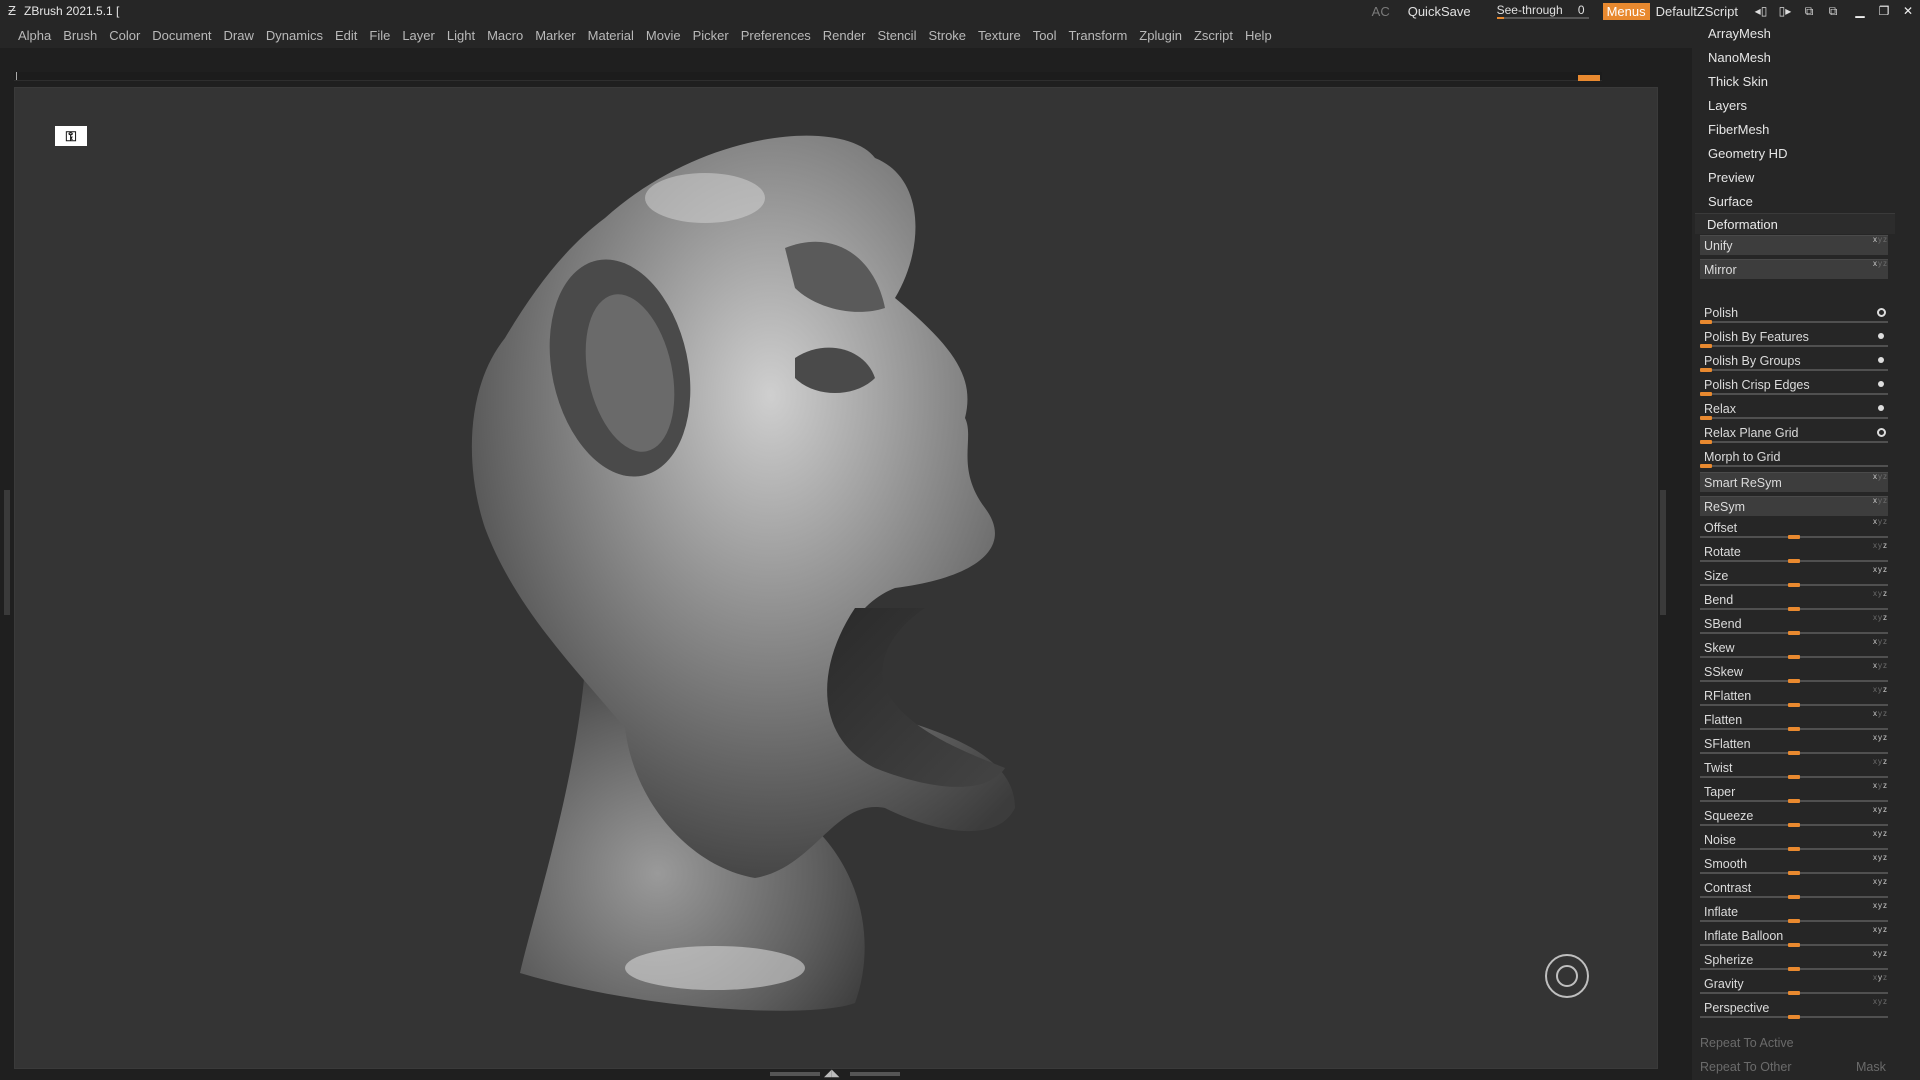 The height and width of the screenshot is (1080, 1920). What do you see at coordinates (71, 136) in the screenshot?
I see `perspective-lock-icon: ⚿` at bounding box center [71, 136].